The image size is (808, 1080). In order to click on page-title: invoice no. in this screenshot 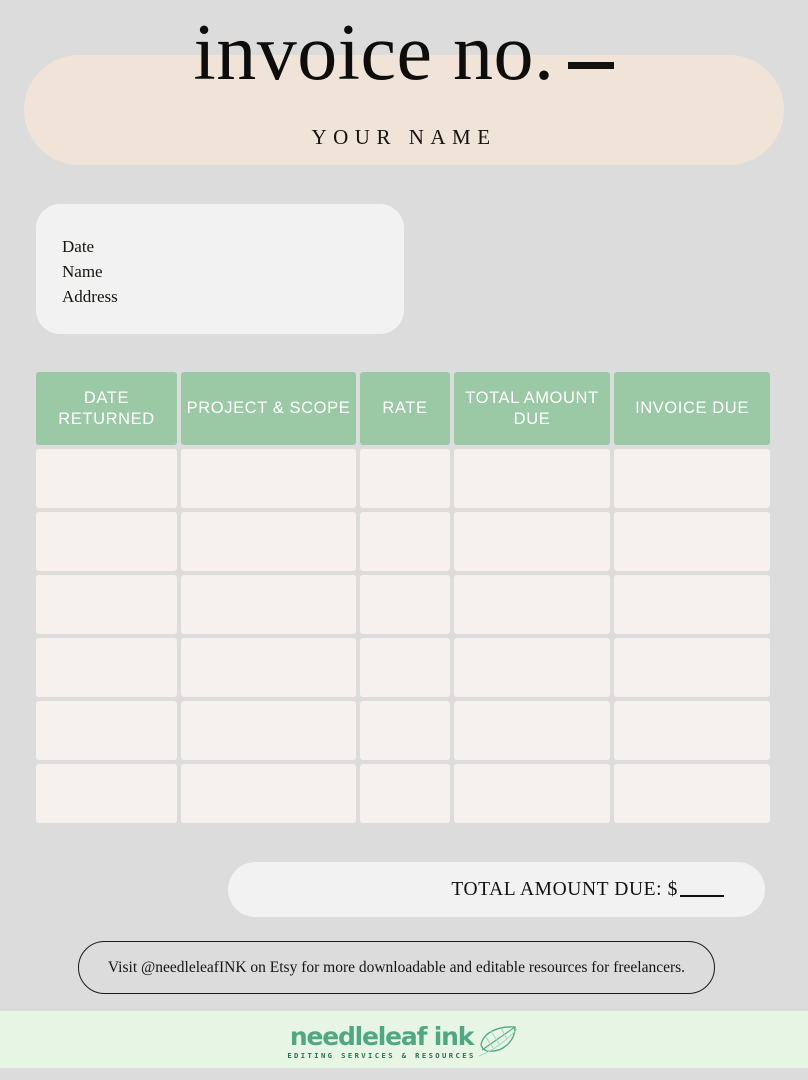, I will do `click(404, 53)`.